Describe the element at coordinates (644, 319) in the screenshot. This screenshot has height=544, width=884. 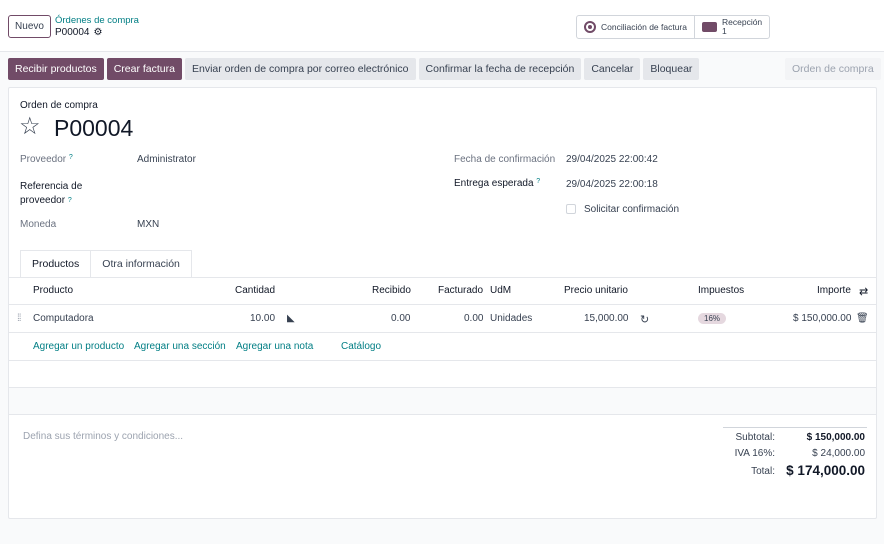
I see `reset-price-icon: ↻` at that location.